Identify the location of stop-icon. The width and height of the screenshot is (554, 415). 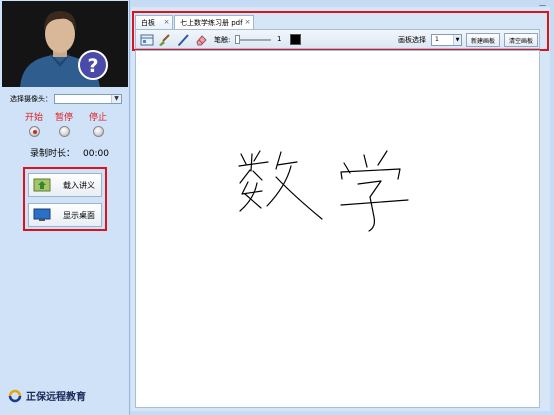
(98, 131).